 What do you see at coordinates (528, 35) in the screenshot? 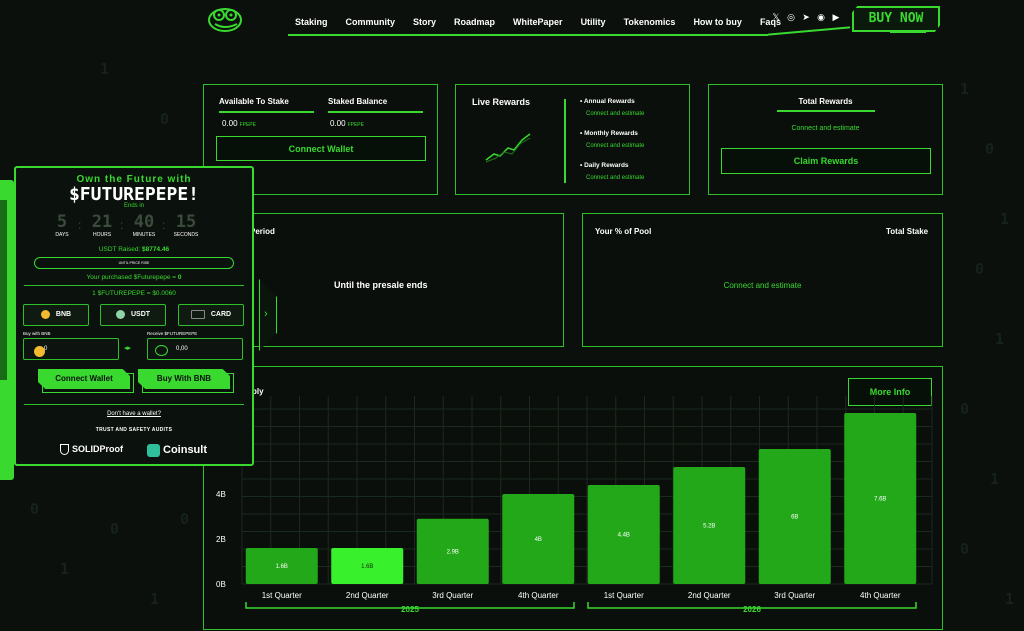
I see `nav-underline` at bounding box center [528, 35].